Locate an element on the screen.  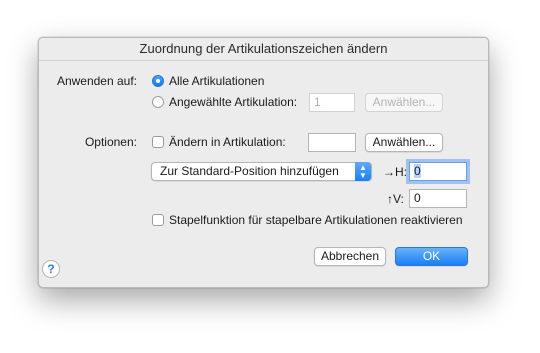
options-label: Optionen: is located at coordinates (110, 142).